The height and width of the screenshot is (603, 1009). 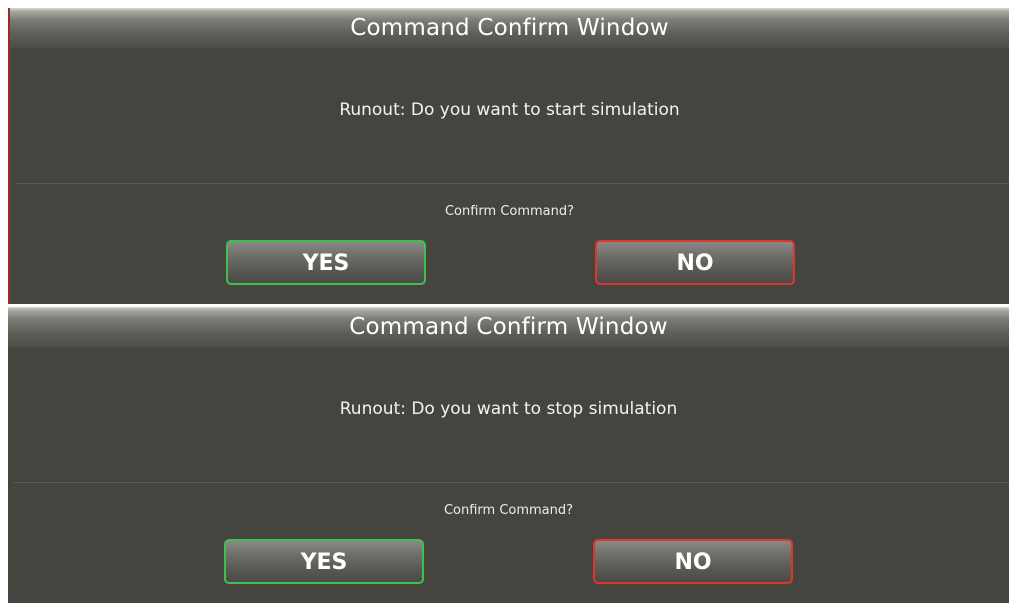 I want to click on dialog-message: Runout: Do you want to stop simulation, so click(x=508, y=409).